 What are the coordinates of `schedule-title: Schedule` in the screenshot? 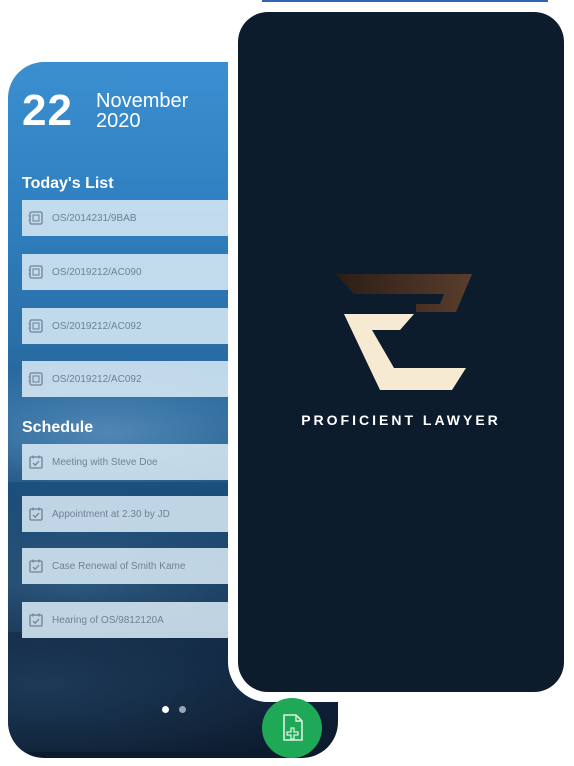 It's located at (58, 427).